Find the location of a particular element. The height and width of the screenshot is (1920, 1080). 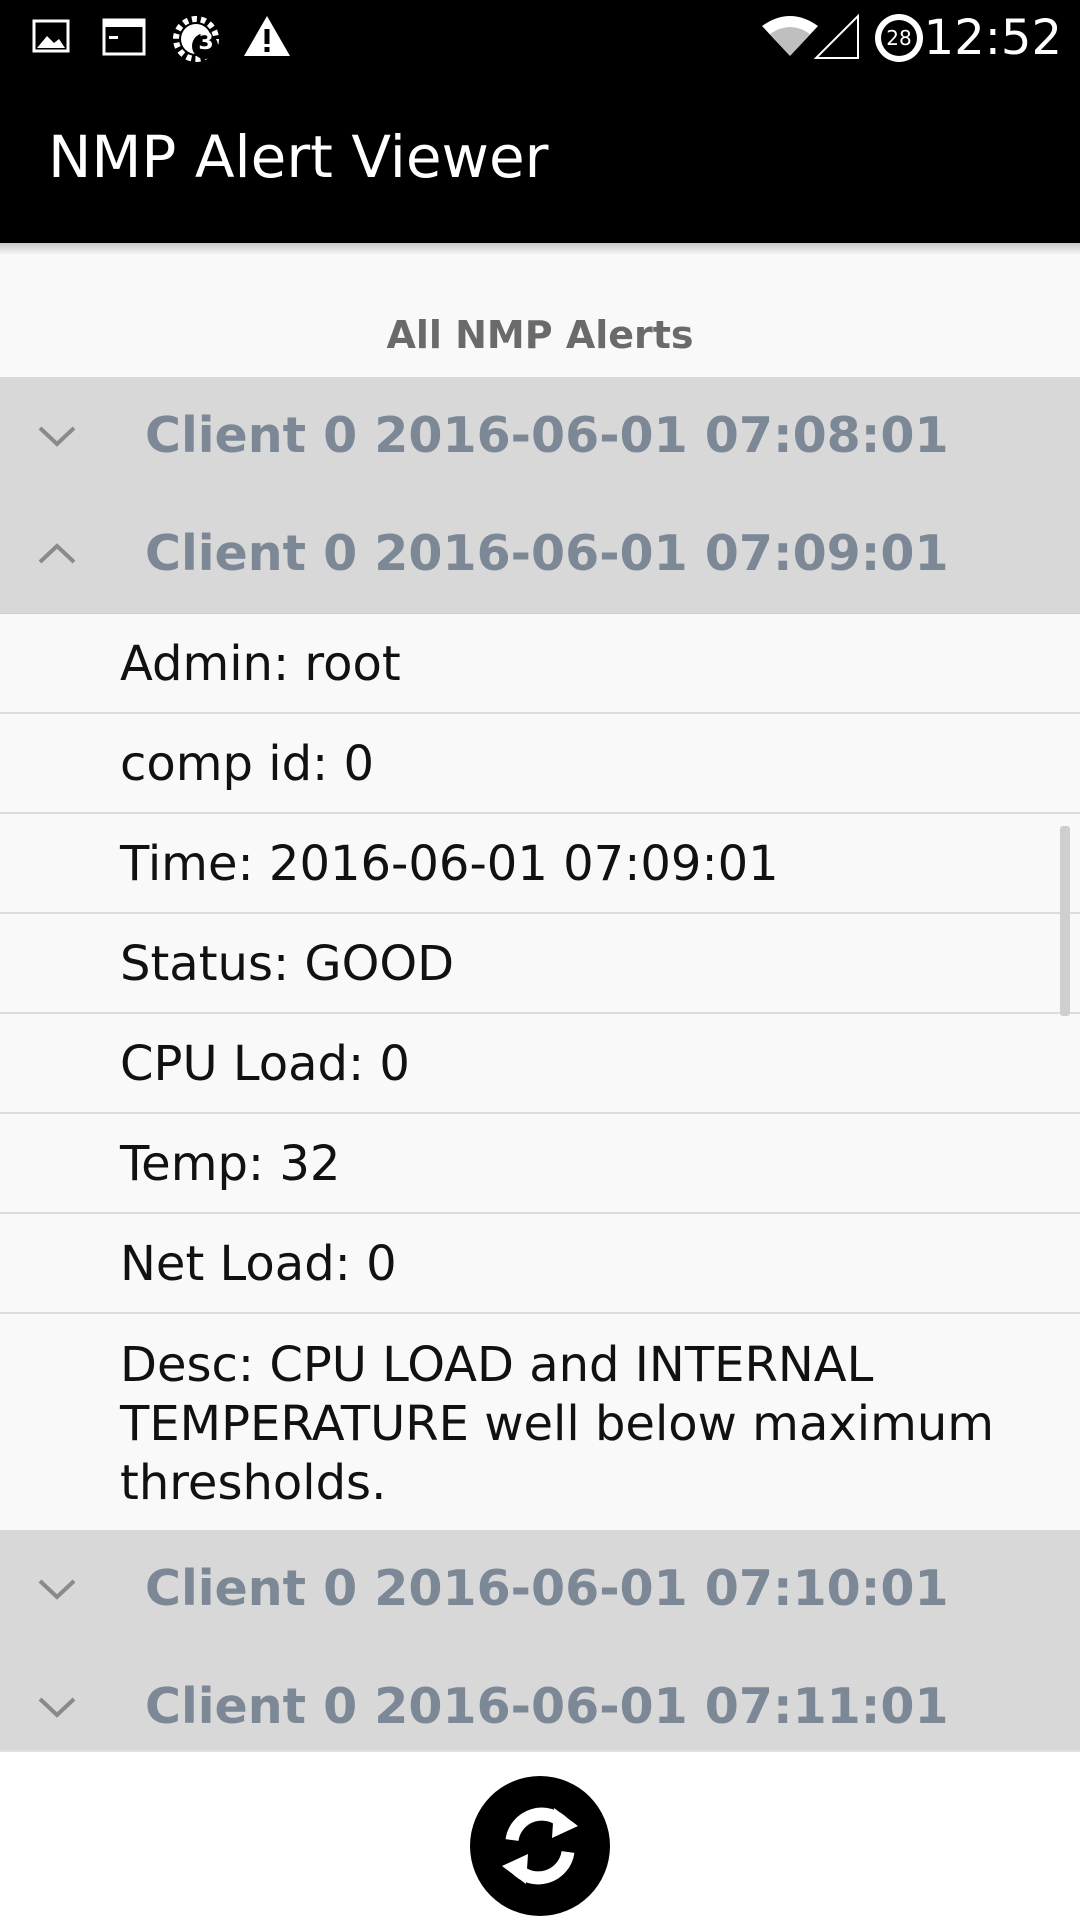

detail-row-time: Time: 2016-06-01 07:09:01 is located at coordinates (540, 864).